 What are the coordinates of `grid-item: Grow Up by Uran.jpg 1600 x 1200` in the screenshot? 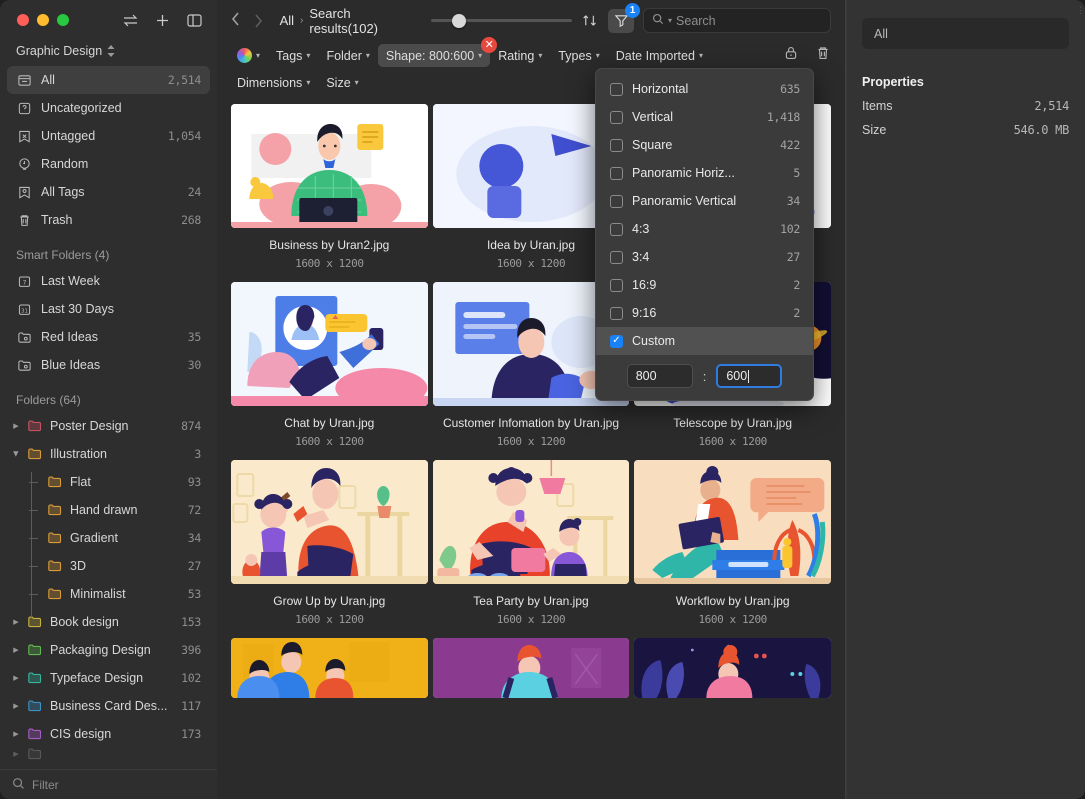 It's located at (329, 549).